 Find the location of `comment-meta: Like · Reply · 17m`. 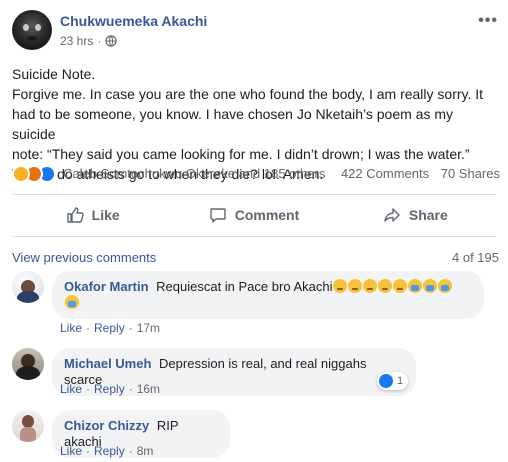

comment-meta: Like · Reply · 17m is located at coordinates (110, 328).